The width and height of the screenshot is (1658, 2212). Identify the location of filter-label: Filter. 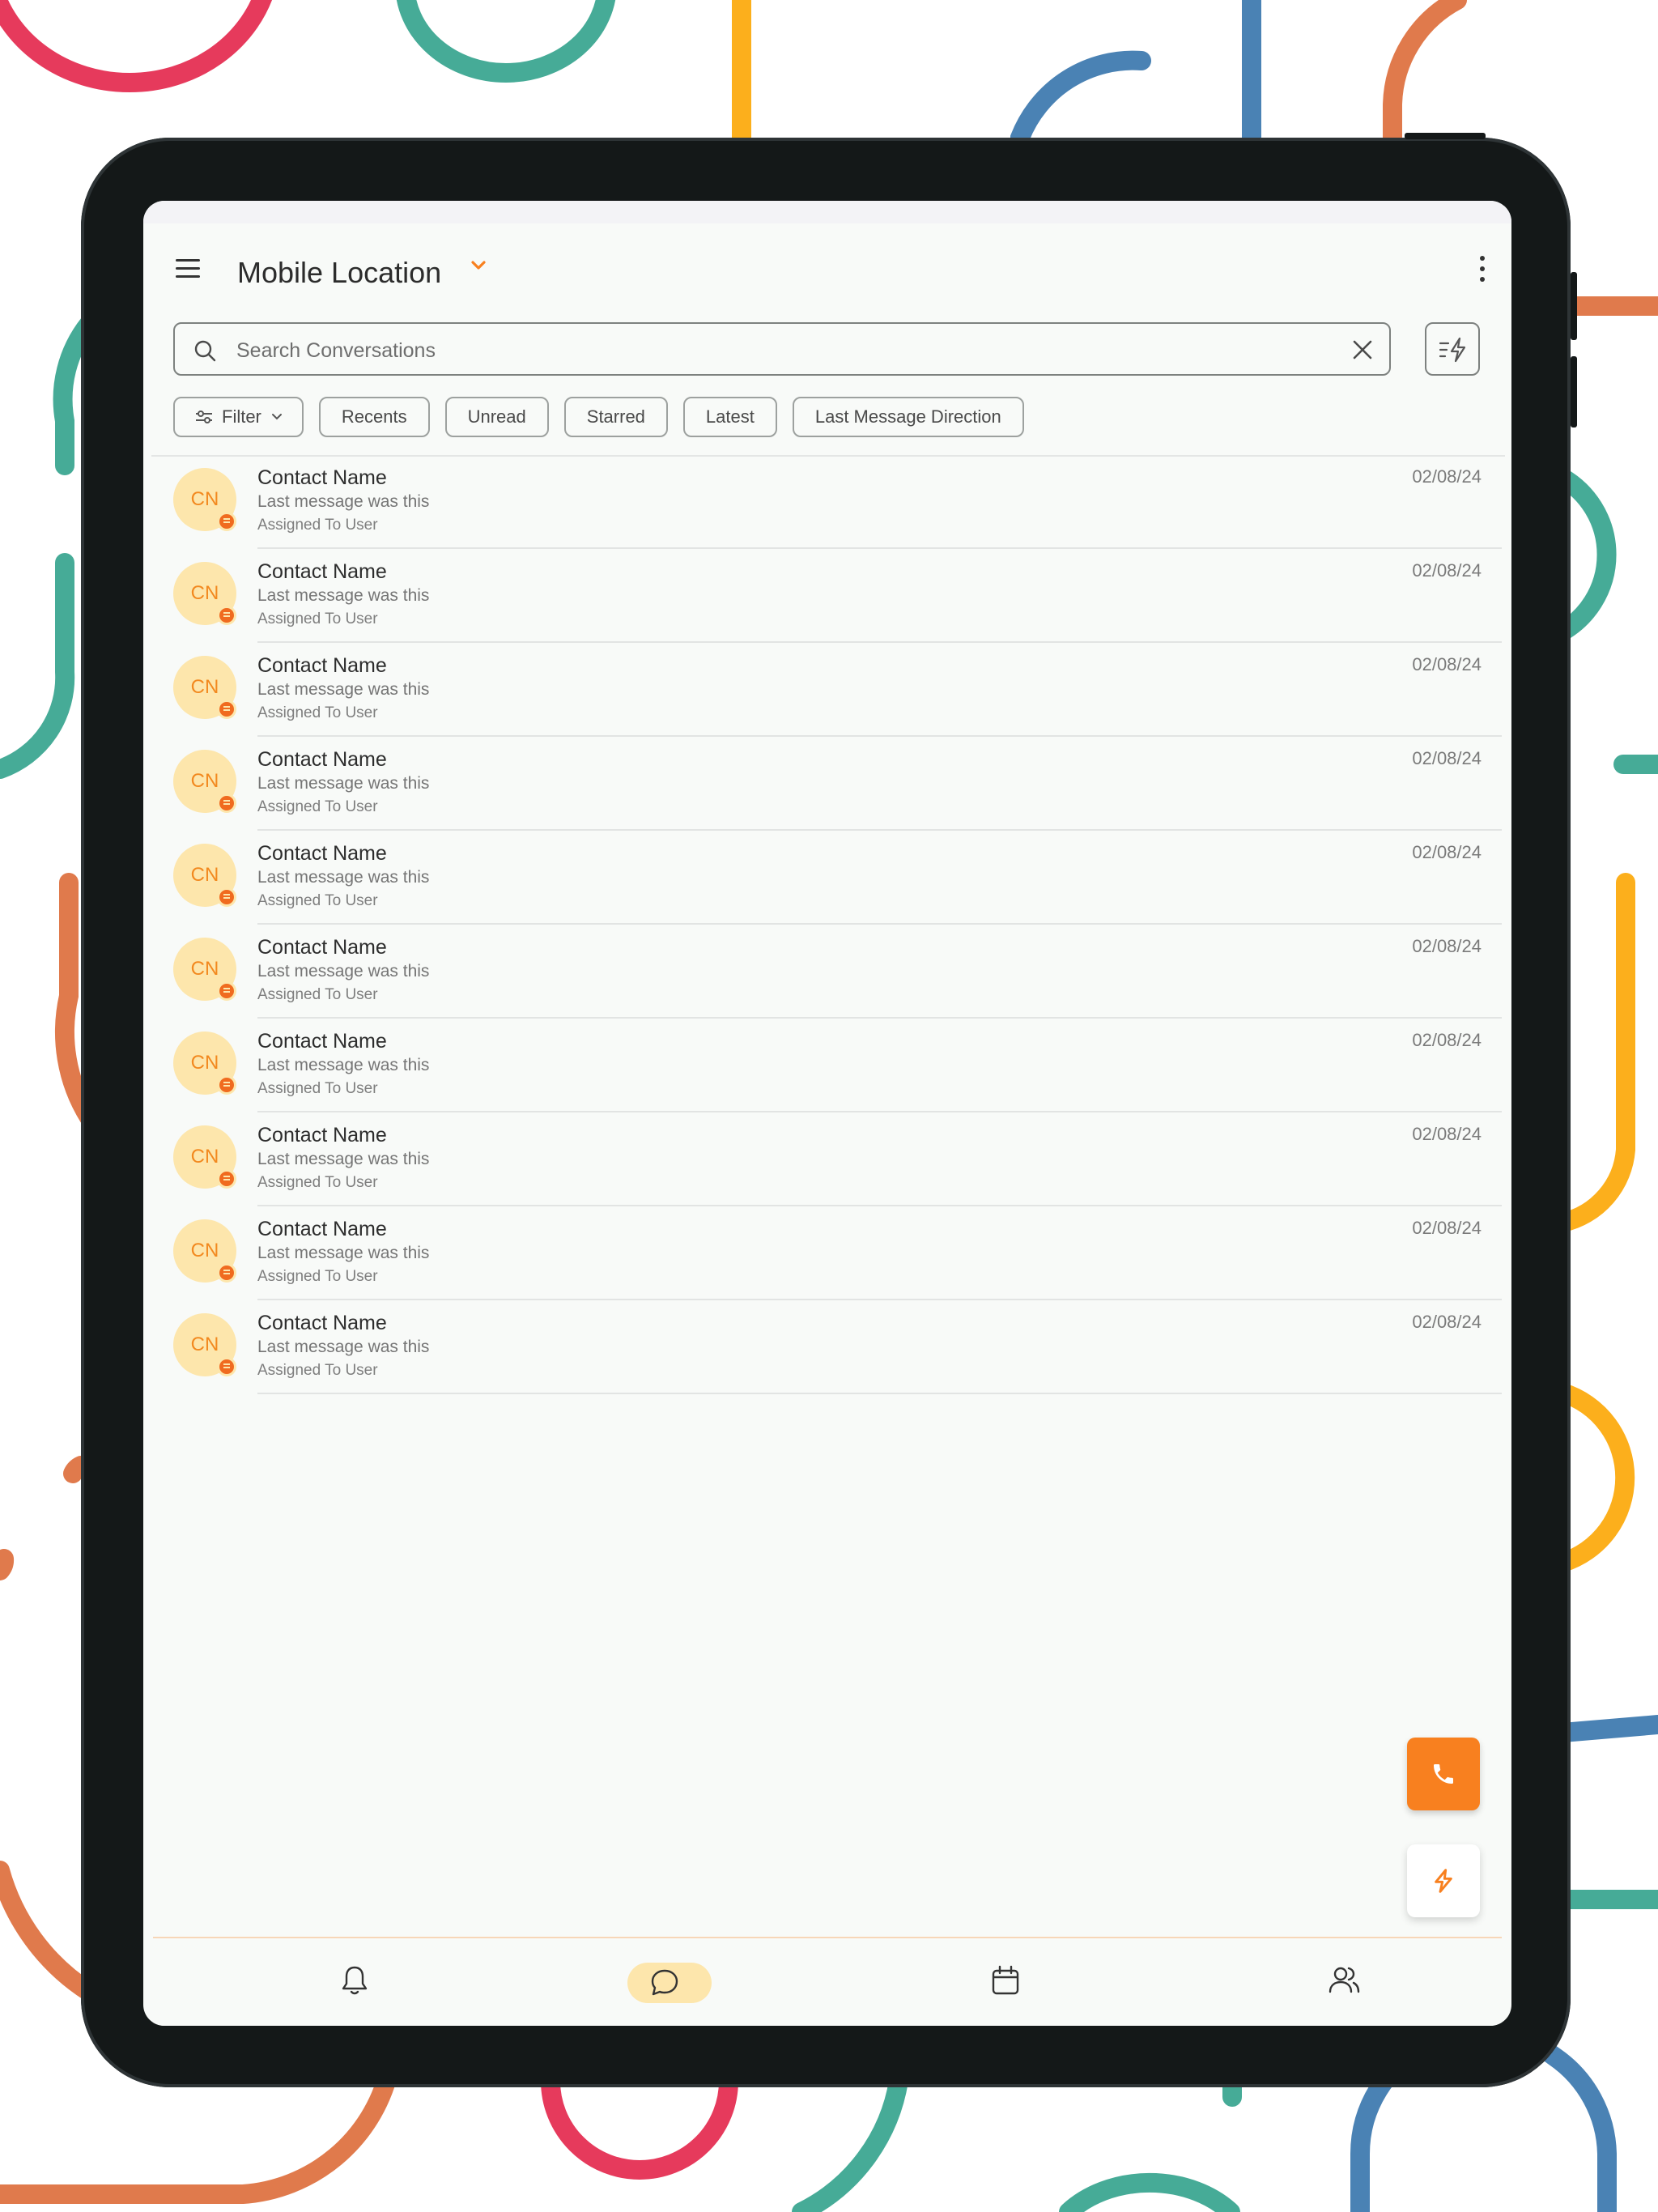
(241, 417).